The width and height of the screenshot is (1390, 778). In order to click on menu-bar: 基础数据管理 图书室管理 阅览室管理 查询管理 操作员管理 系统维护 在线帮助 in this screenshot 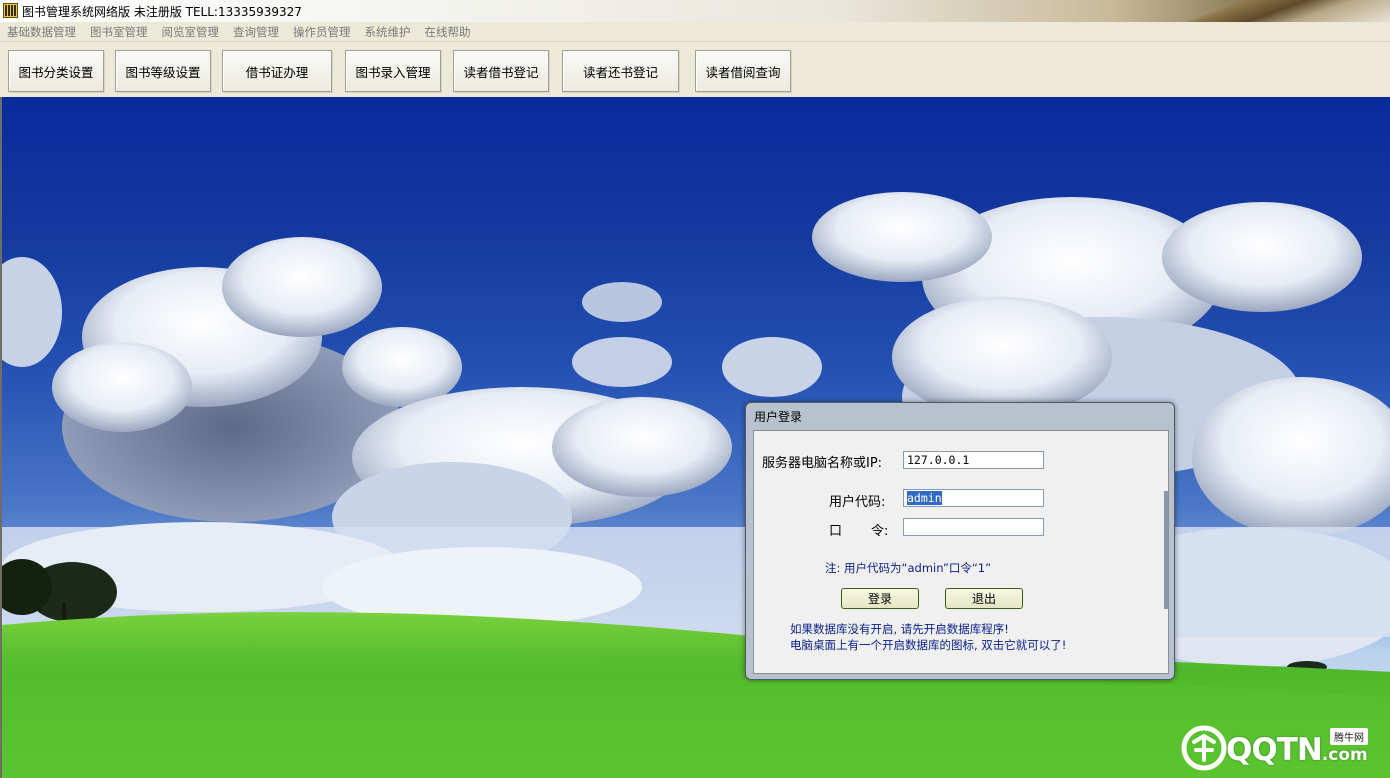, I will do `click(695, 31)`.